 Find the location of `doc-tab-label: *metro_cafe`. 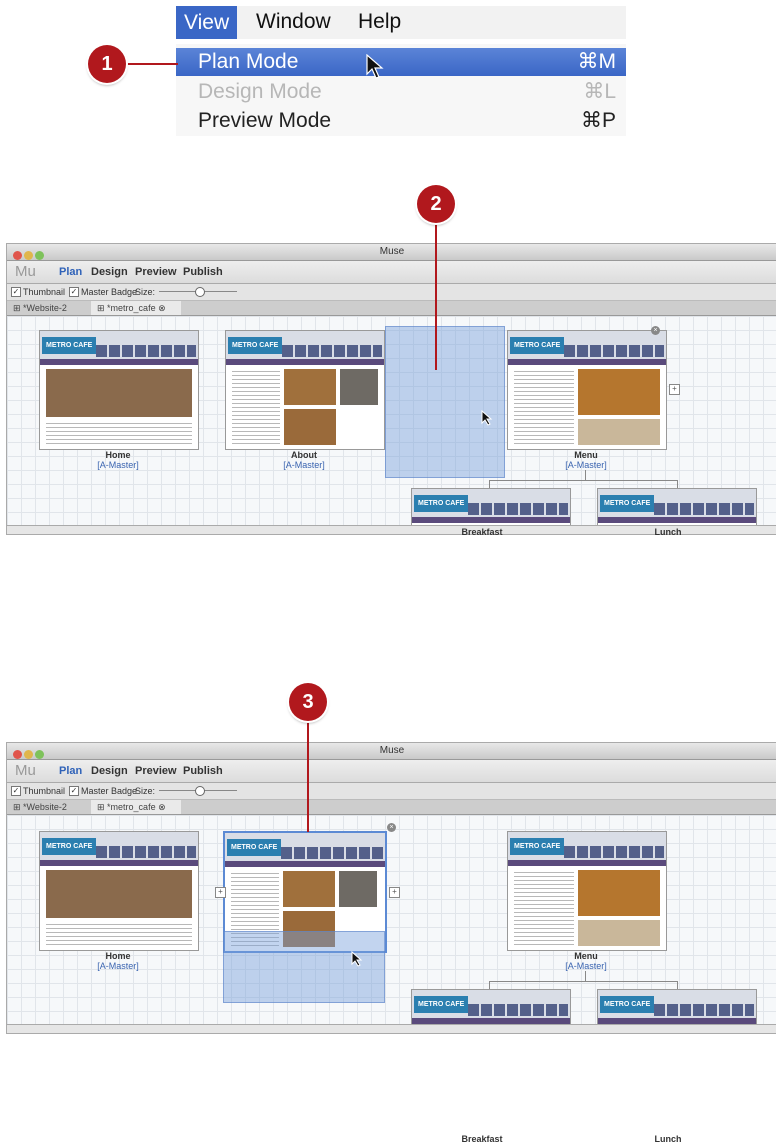

doc-tab-label: *metro_cafe is located at coordinates (131, 807).